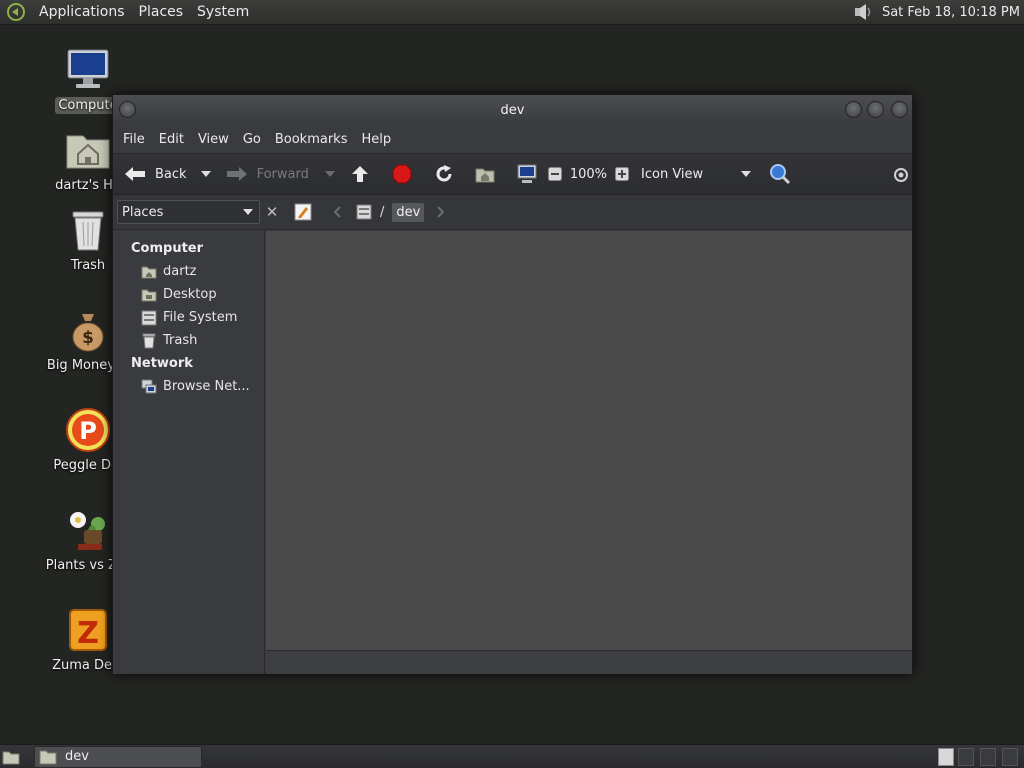 The image size is (1024, 768). I want to click on window-title: dev, so click(512, 110).